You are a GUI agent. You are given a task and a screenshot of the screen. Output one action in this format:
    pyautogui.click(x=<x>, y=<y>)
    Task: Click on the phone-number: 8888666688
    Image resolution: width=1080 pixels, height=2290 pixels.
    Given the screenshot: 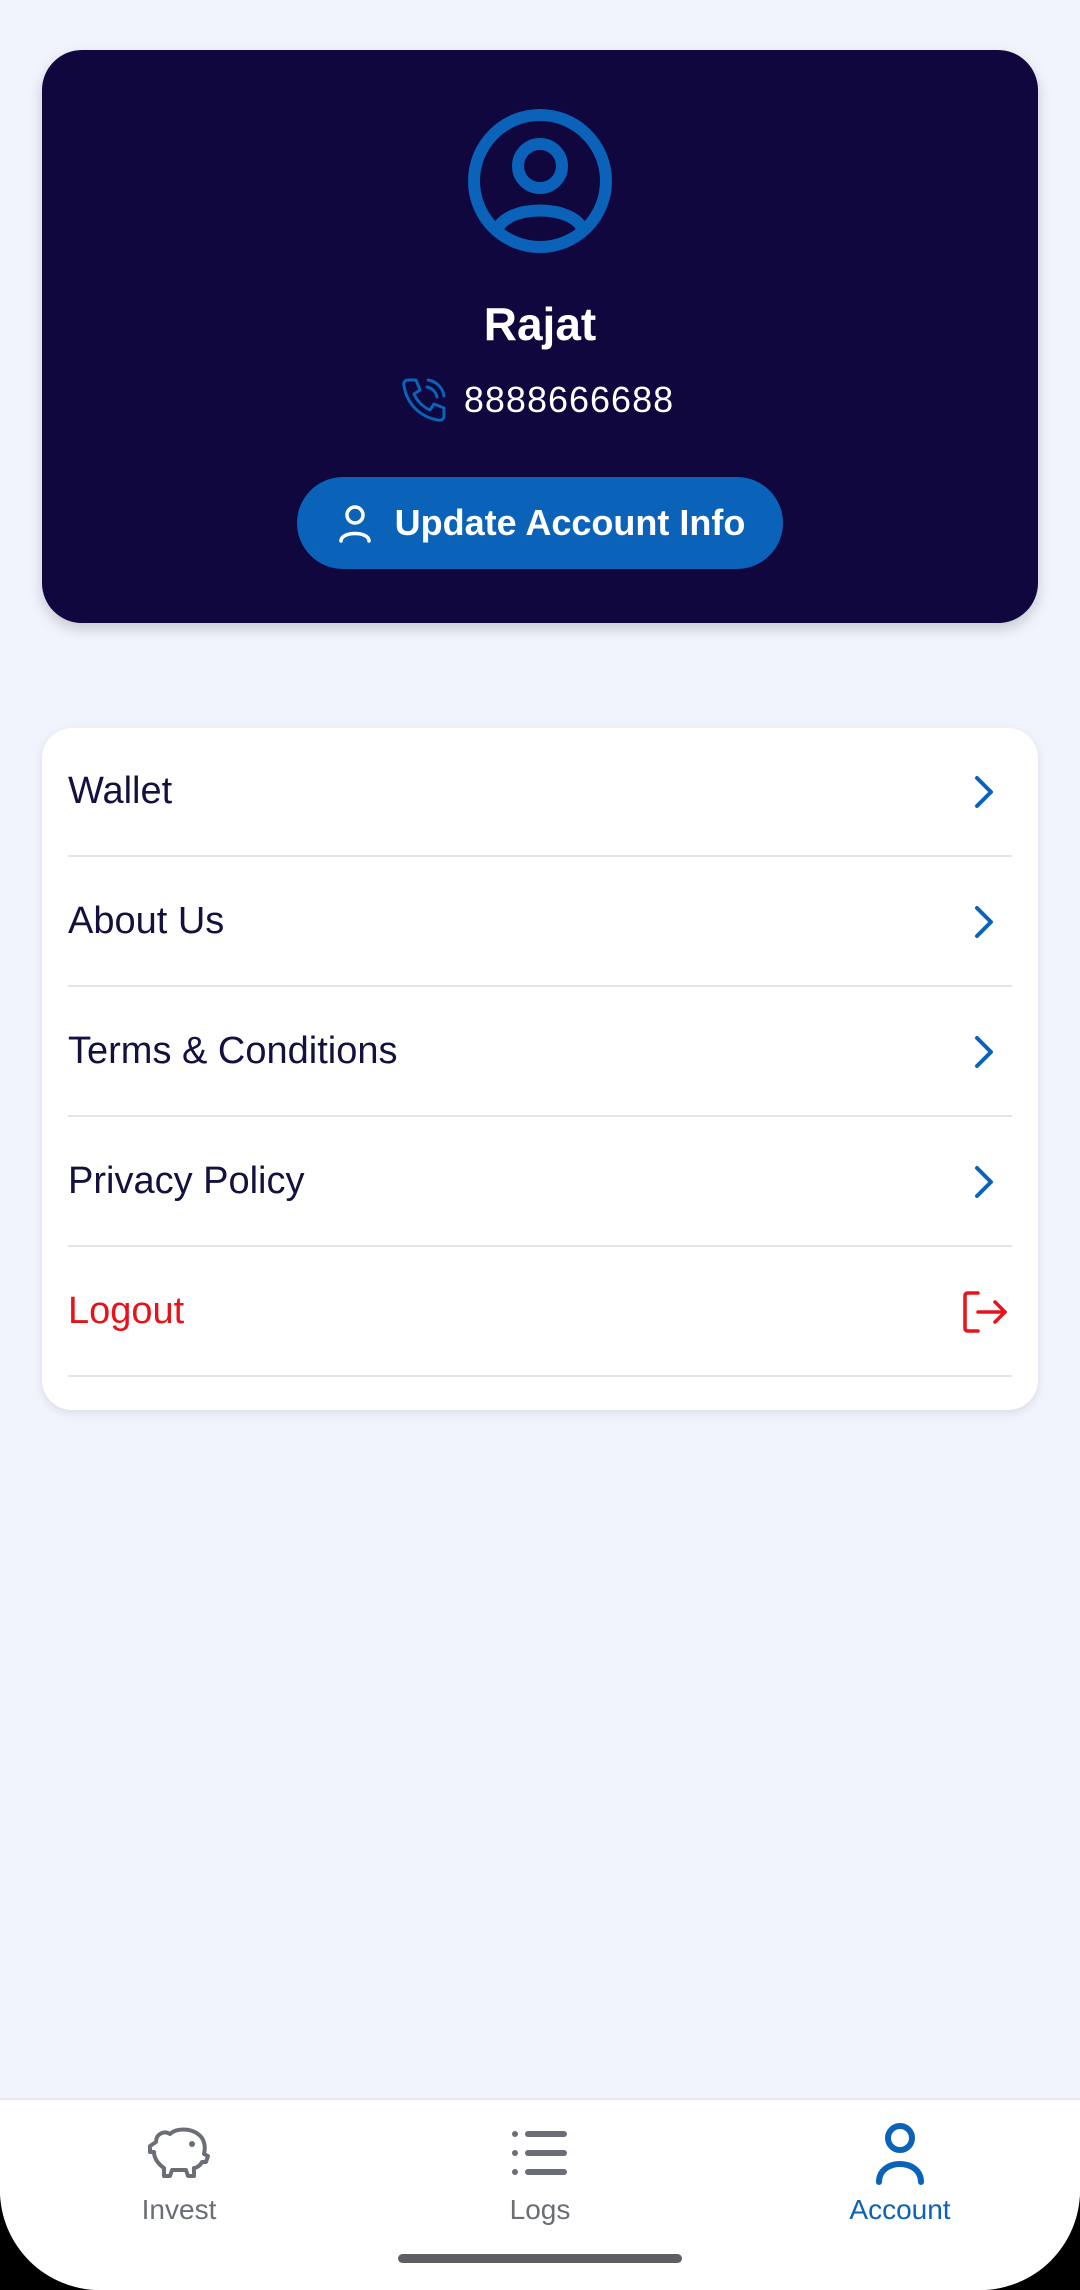 What is the action you would take?
    pyautogui.click(x=569, y=399)
    